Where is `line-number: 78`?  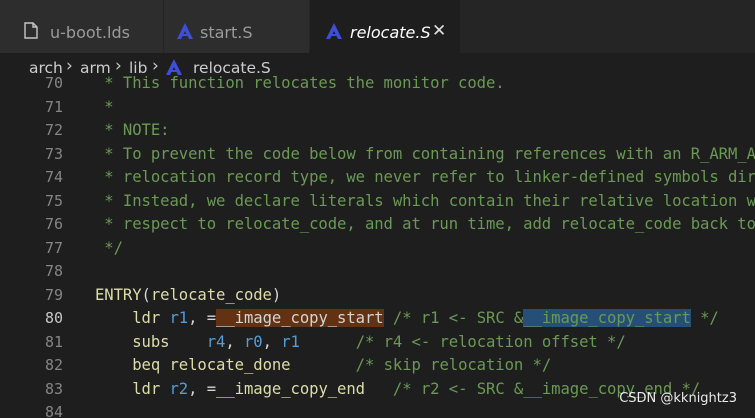
line-number: 78 is located at coordinates (53, 271).